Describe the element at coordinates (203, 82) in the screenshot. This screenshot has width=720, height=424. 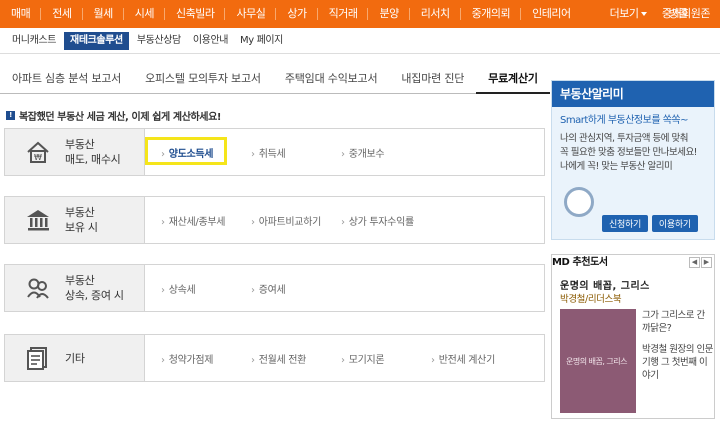
I see `report-tab: 오피스텔 모의투자 보고서` at that location.